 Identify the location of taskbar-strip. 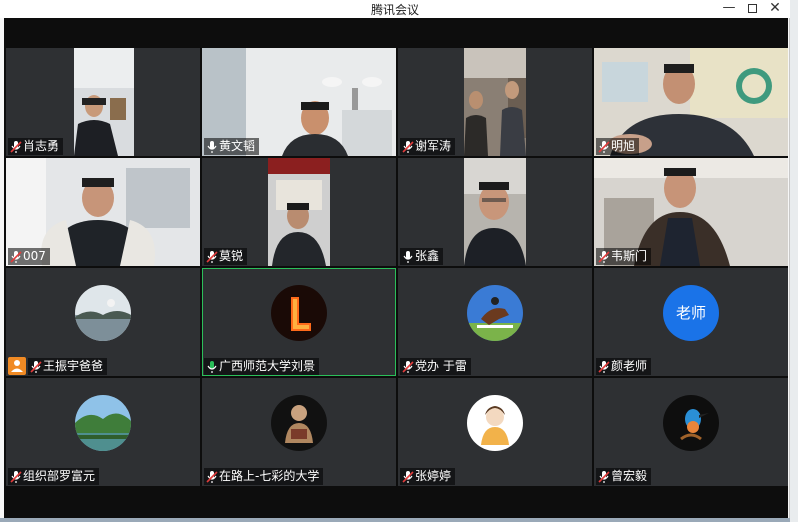
(395, 520).